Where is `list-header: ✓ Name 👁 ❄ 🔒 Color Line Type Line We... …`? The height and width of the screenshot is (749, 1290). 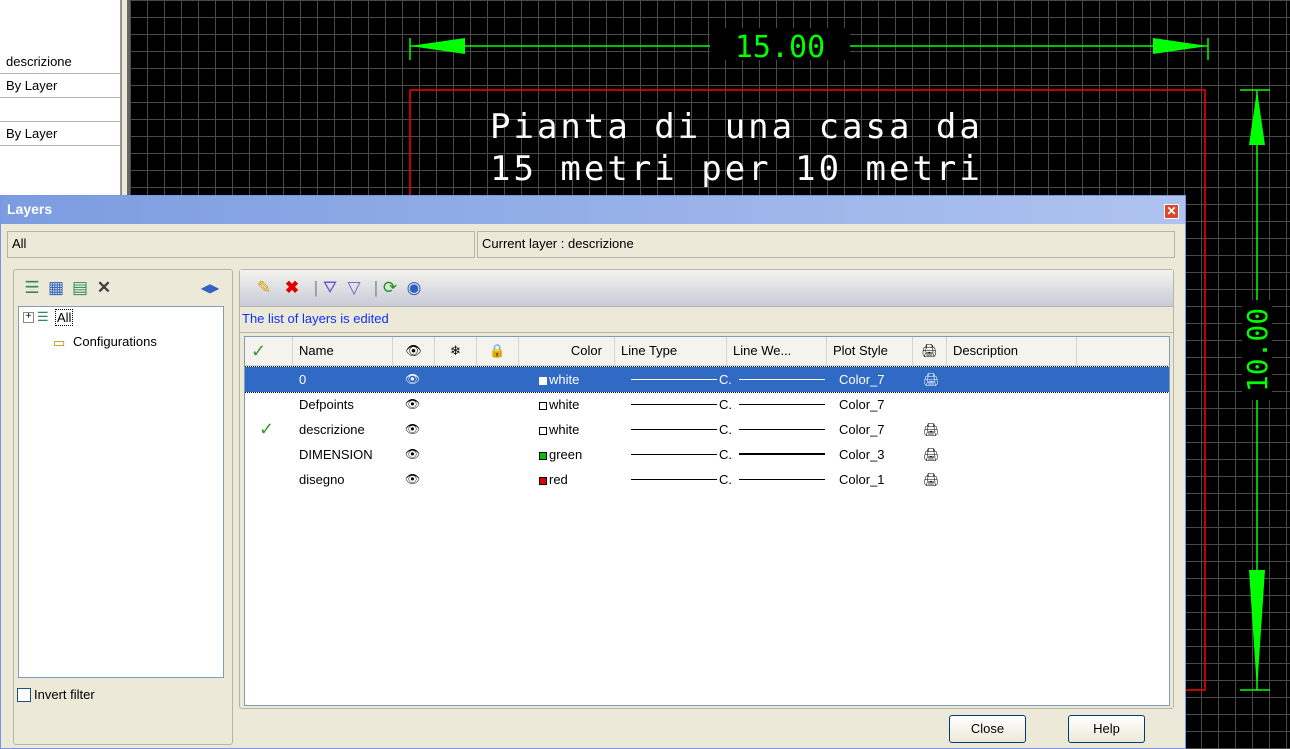 list-header: ✓ Name 👁 ❄ 🔒 Color Line Type Line We... … is located at coordinates (707, 351).